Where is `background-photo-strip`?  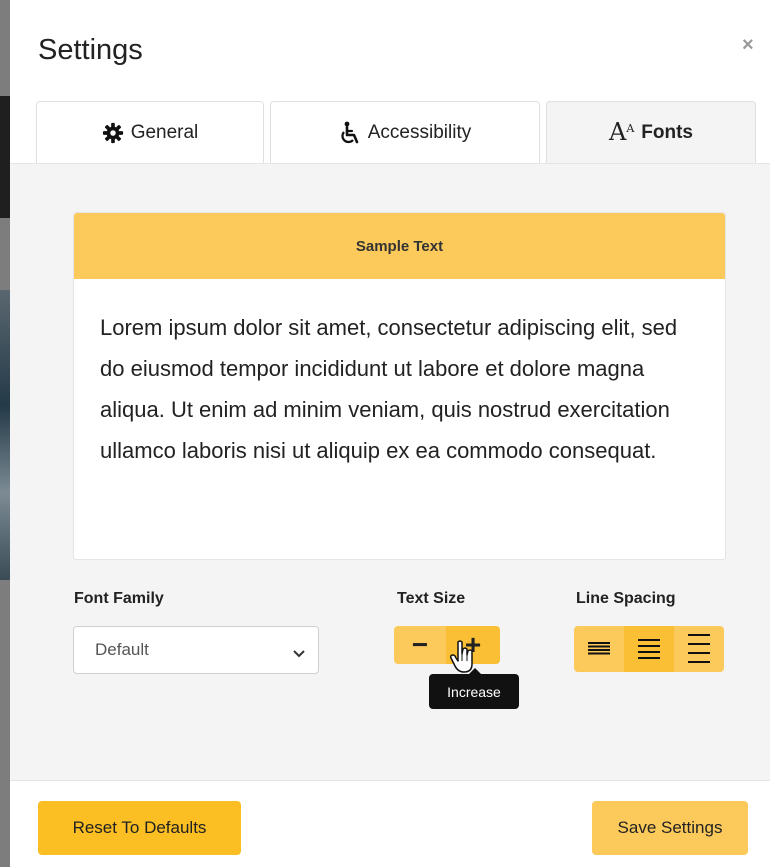
background-photo-strip is located at coordinates (5, 435).